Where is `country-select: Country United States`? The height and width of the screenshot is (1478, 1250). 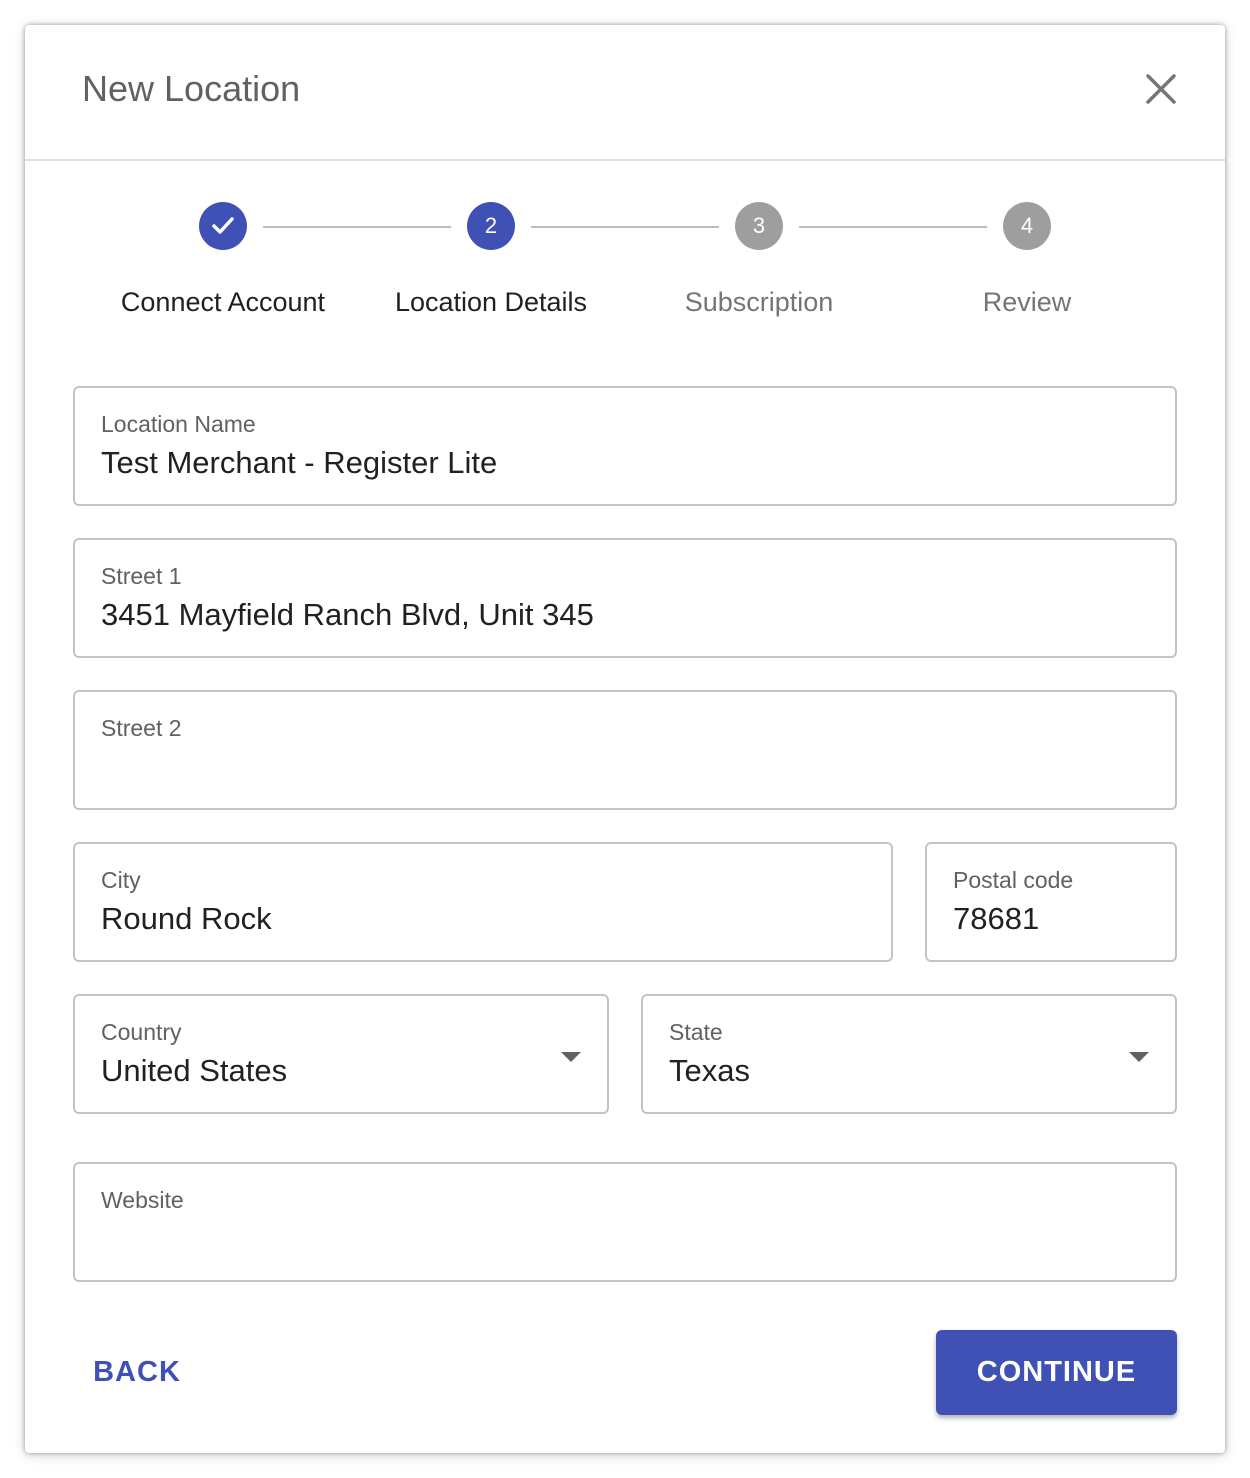
country-select: Country United States is located at coordinates (341, 1054).